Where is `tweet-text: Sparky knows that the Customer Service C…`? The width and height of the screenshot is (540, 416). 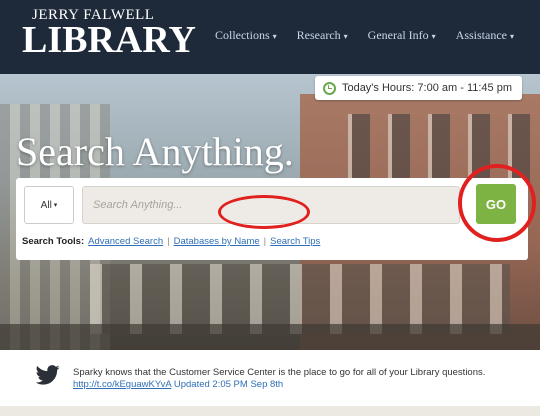 tweet-text: Sparky knows that the Customer Service C… is located at coordinates (293, 379).